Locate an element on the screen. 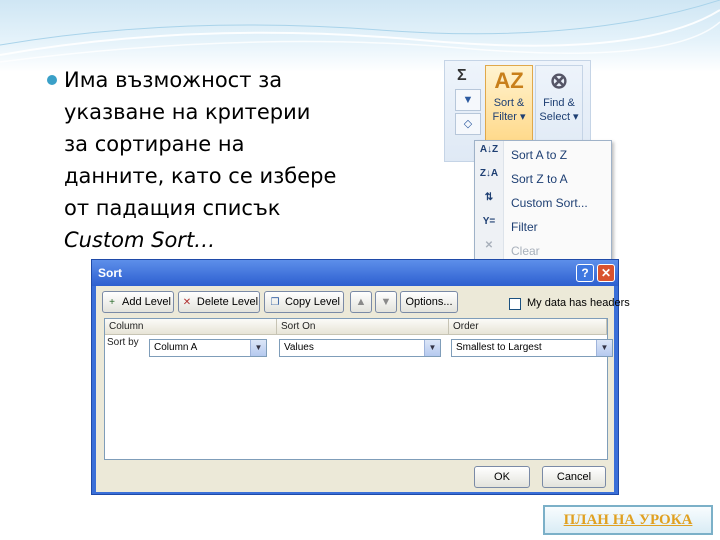 The height and width of the screenshot is (540, 720). column-select: Column A ▼ is located at coordinates (208, 348).